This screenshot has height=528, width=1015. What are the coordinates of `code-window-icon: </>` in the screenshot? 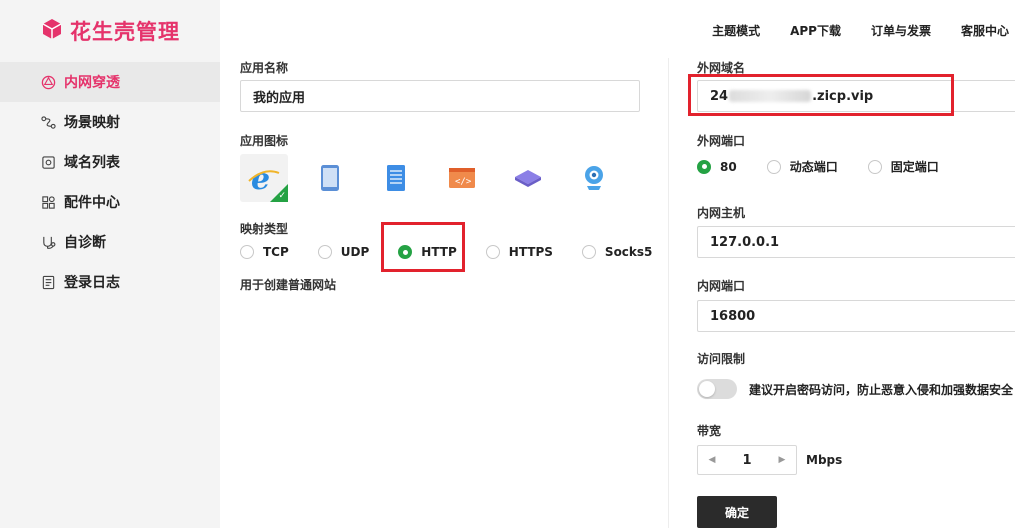 It's located at (462, 178).